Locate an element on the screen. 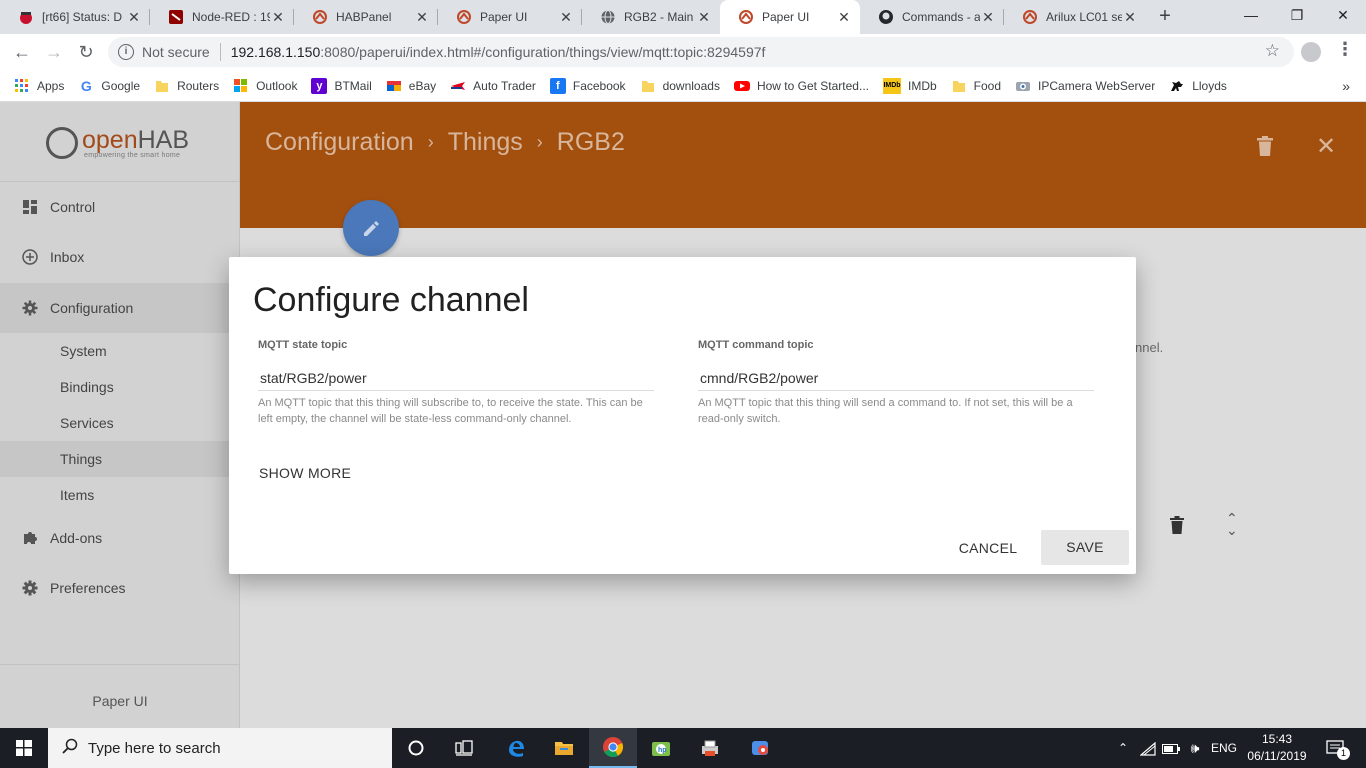  bookmark-label: Google is located at coordinates (121, 85).